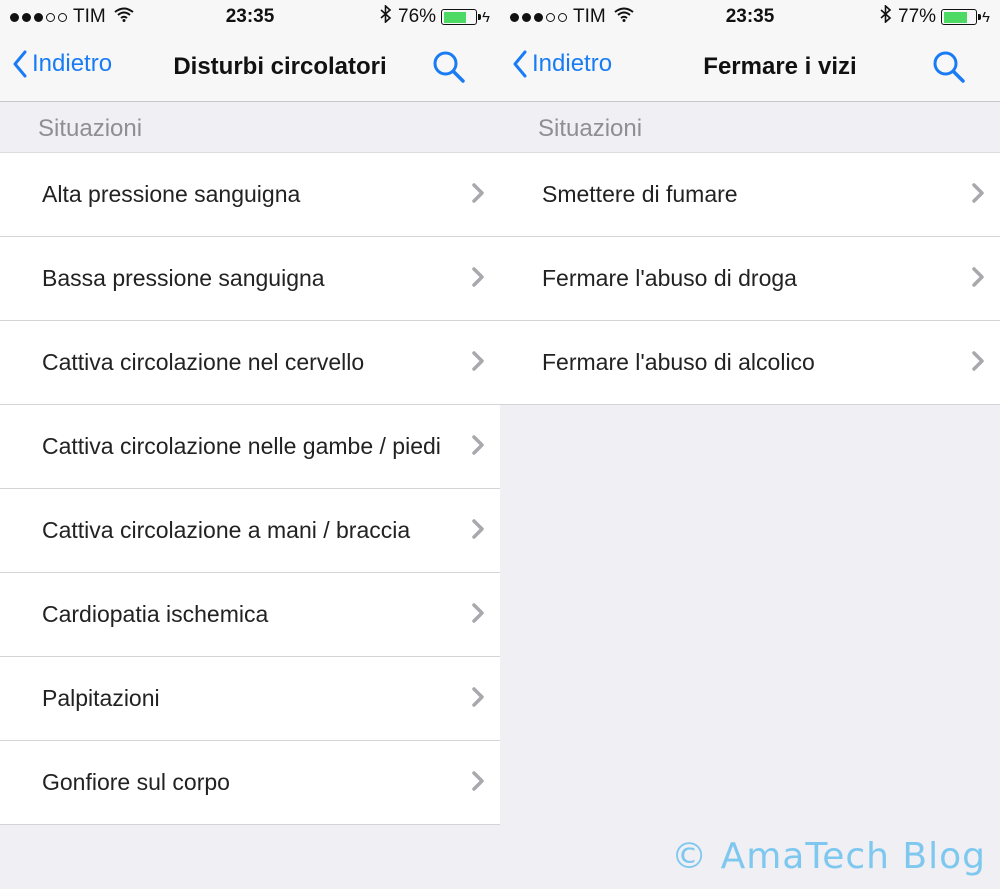  I want to click on list-item: Alta pressione sanguigna, so click(250, 195).